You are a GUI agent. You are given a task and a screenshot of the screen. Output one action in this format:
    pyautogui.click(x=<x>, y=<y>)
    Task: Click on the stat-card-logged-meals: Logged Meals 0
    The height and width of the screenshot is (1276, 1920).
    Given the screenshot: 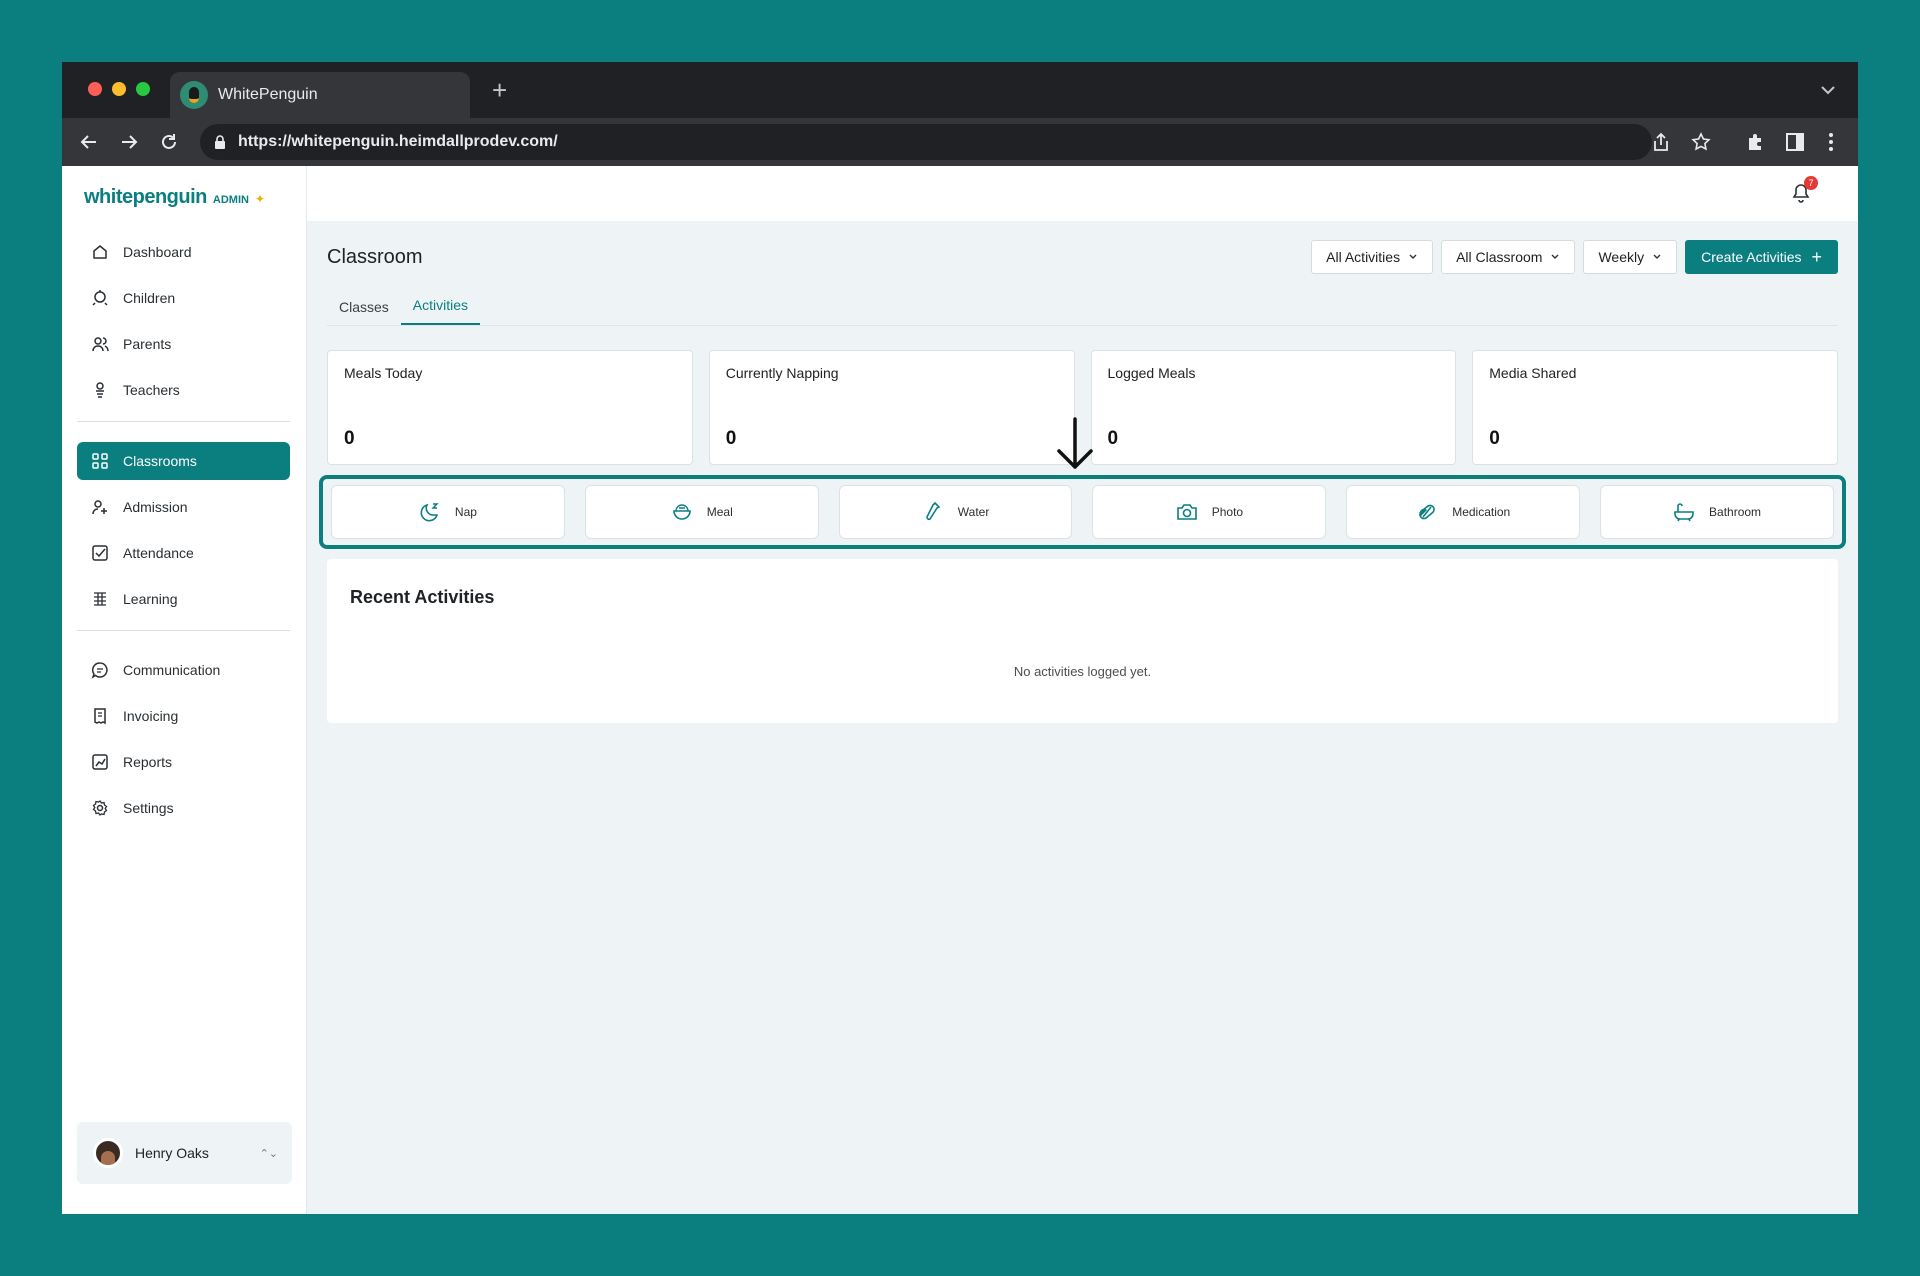 What is the action you would take?
    pyautogui.click(x=1273, y=407)
    